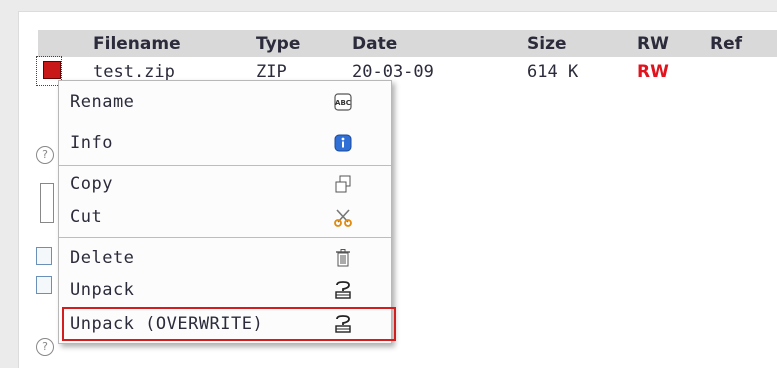 The width and height of the screenshot is (777, 368). Describe the element at coordinates (134, 72) in the screenshot. I see `file-name: test.zip` at that location.